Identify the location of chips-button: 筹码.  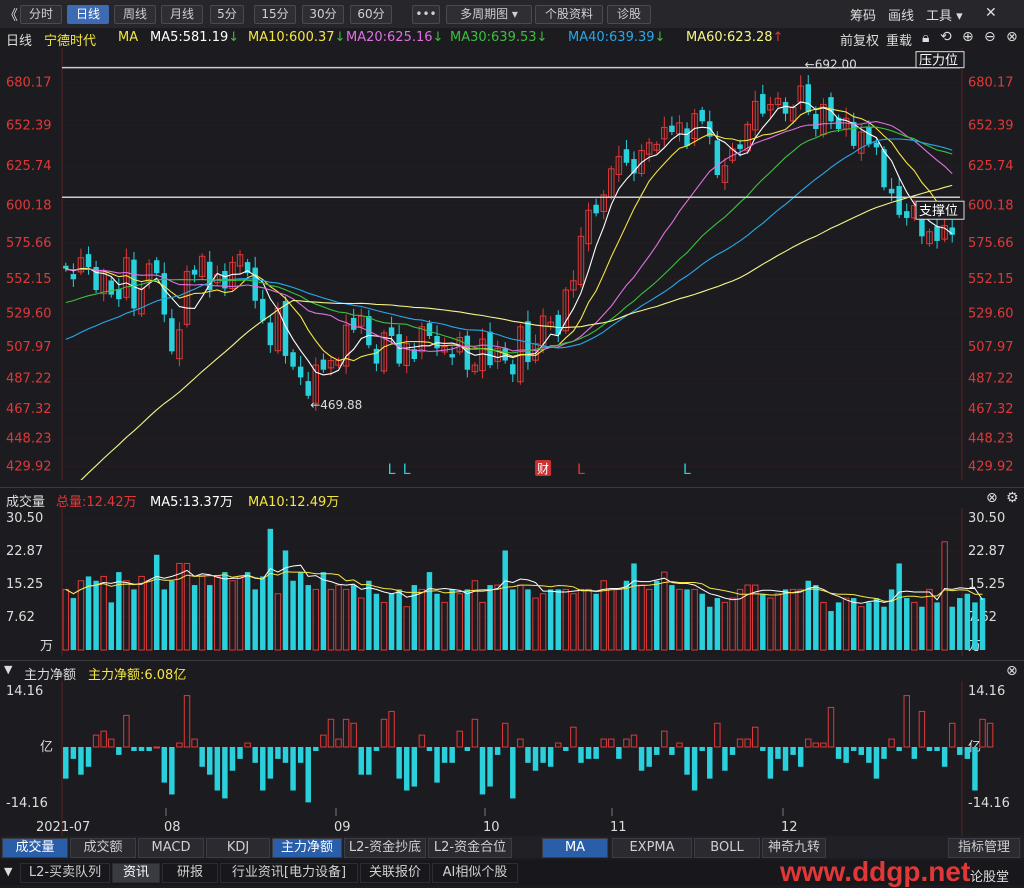
(863, 14).